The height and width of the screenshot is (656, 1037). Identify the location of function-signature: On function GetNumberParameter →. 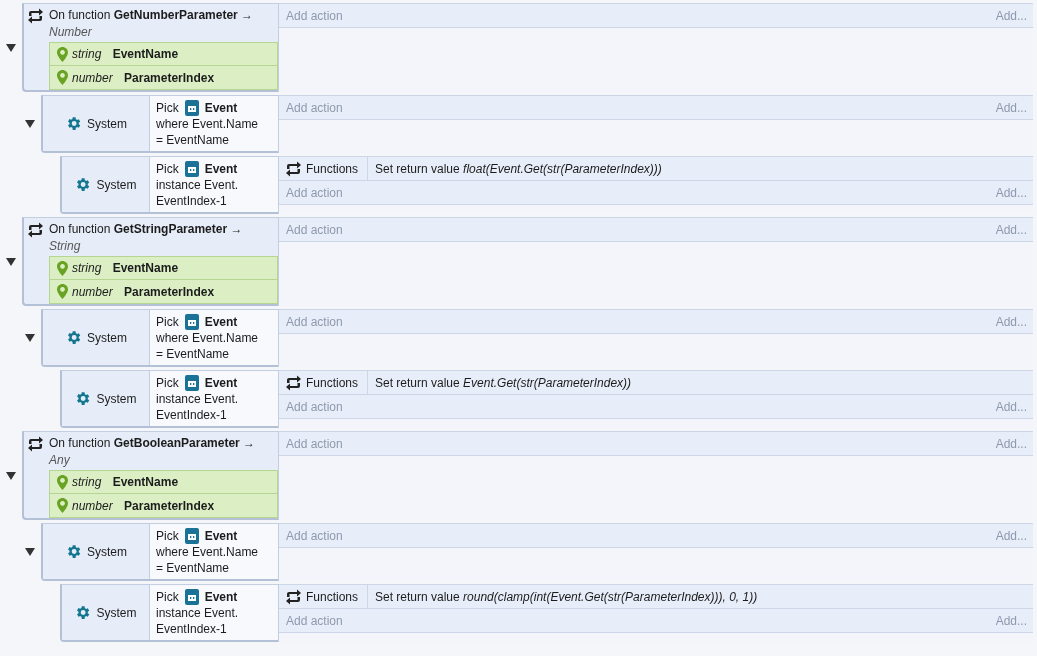
(151, 15).